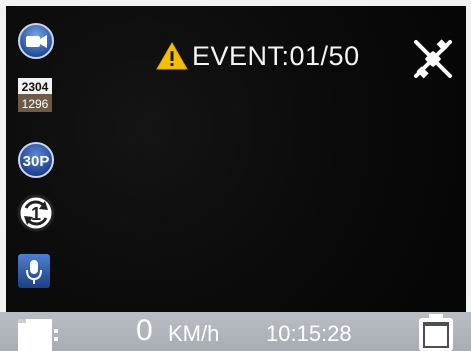  What do you see at coordinates (144, 330) in the screenshot?
I see `speed-value: 0` at bounding box center [144, 330].